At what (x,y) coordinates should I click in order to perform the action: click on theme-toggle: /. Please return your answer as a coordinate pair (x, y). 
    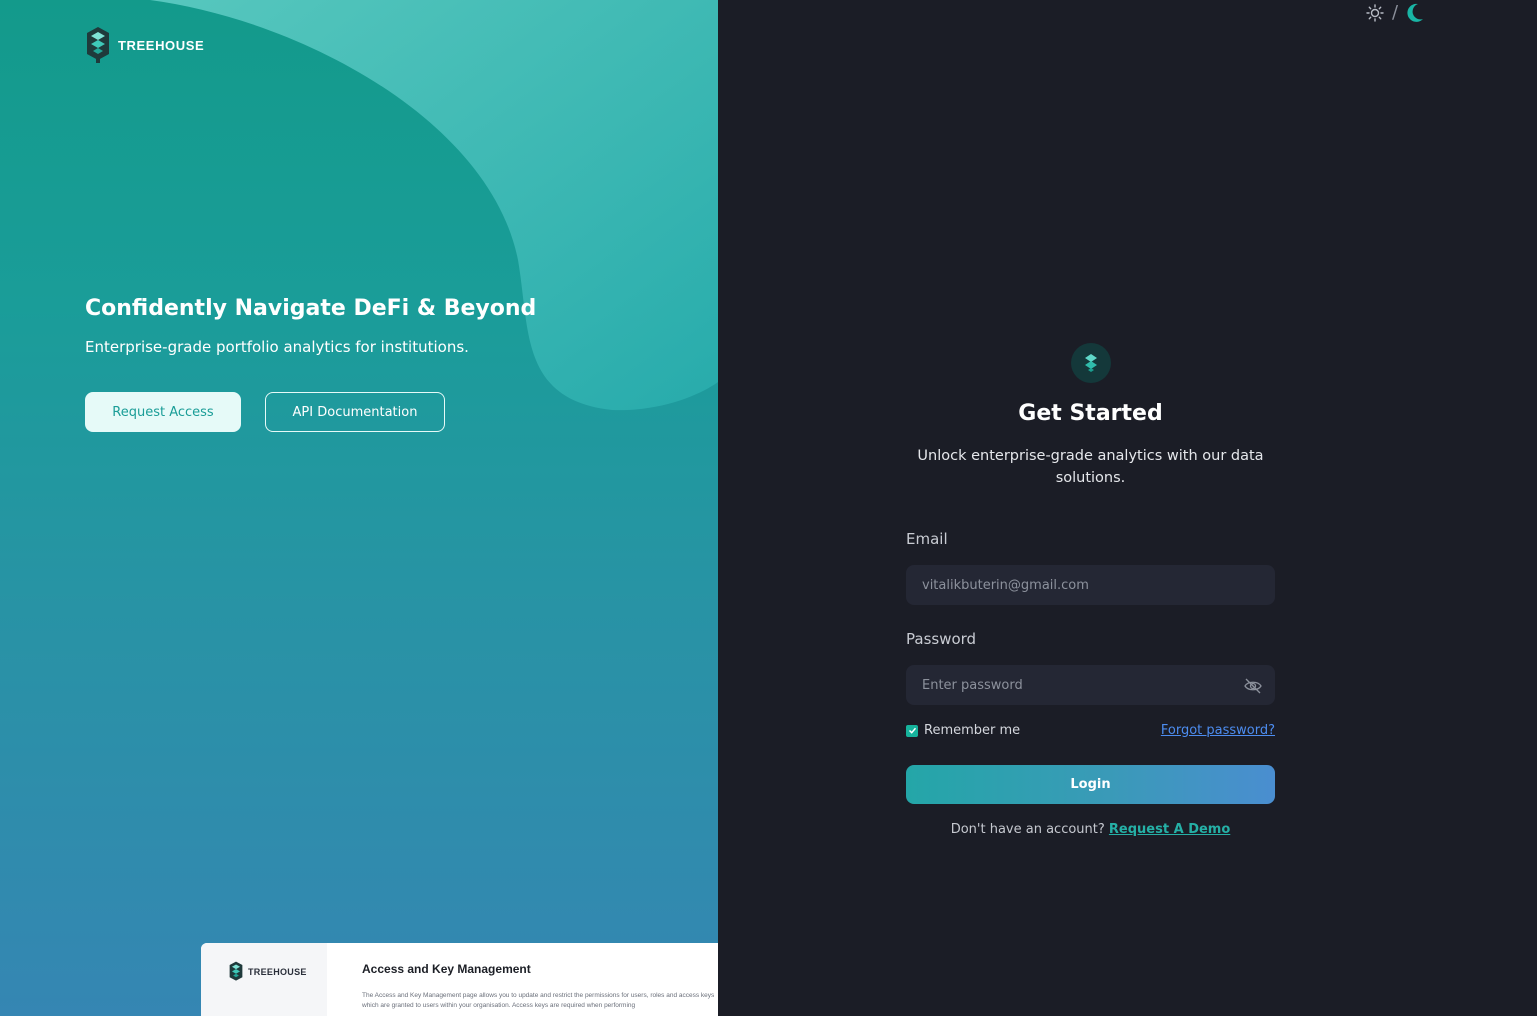
    Looking at the image, I should click on (1395, 12).